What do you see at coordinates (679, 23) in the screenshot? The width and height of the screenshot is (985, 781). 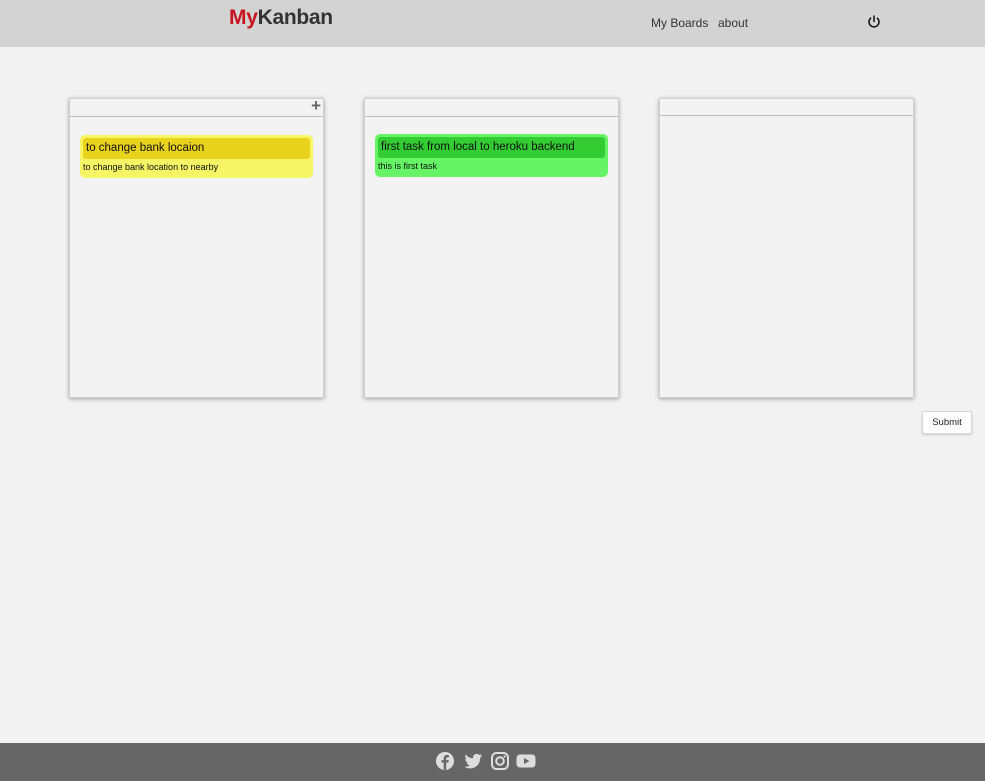 I see `nav-my-boards: My Boards` at bounding box center [679, 23].